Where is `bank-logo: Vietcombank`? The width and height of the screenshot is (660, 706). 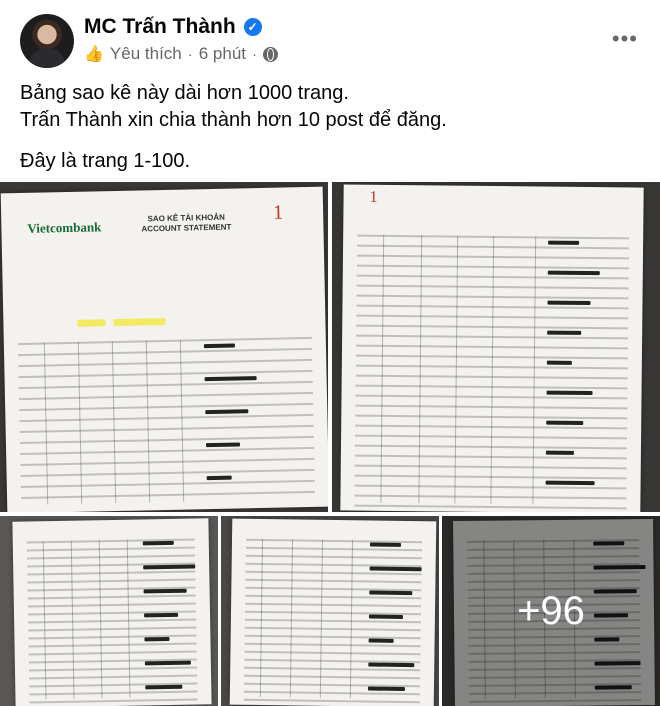 bank-logo: Vietcombank is located at coordinates (64, 227).